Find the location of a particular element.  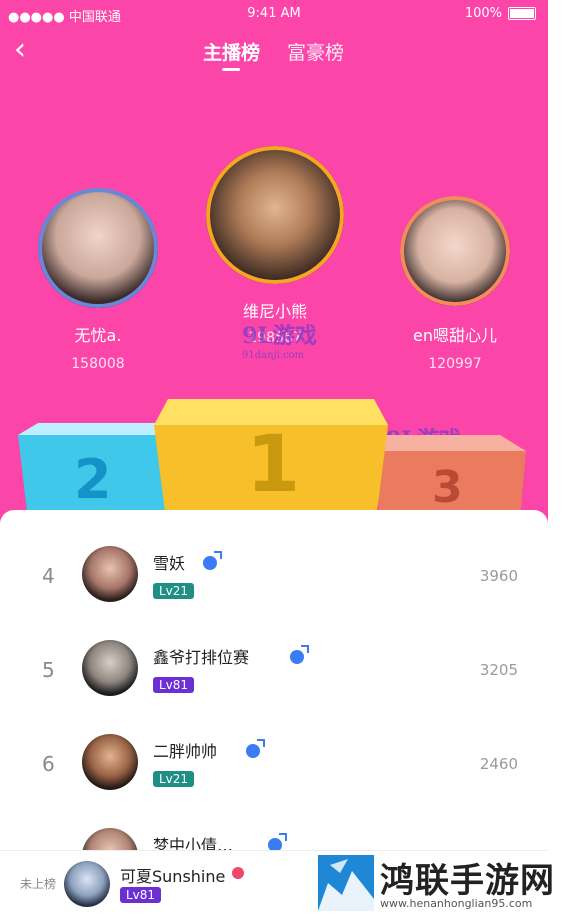

user-name: 雪妖 is located at coordinates (169, 563).